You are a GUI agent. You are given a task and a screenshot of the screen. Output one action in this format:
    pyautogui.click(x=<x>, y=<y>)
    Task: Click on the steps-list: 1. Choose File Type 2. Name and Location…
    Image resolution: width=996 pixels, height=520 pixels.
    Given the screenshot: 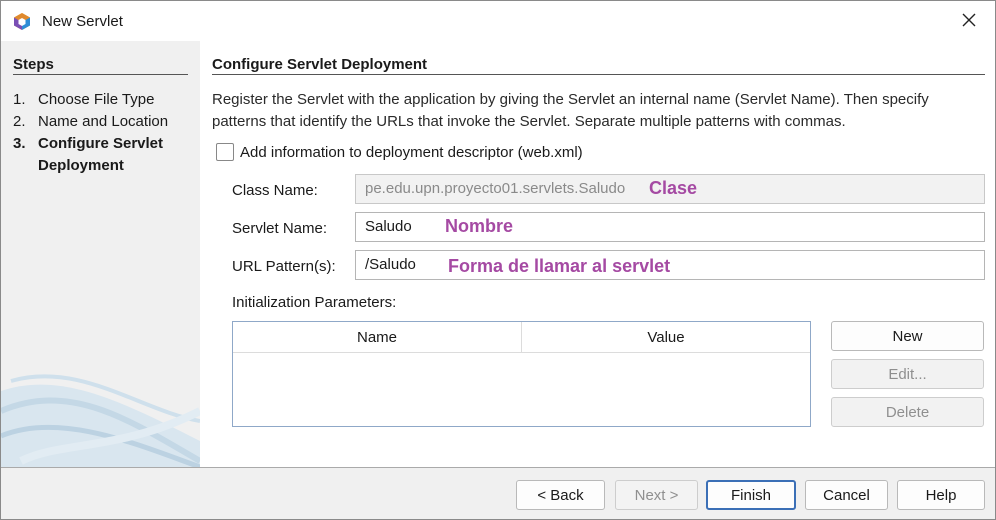 What is the action you would take?
    pyautogui.click(x=103, y=133)
    